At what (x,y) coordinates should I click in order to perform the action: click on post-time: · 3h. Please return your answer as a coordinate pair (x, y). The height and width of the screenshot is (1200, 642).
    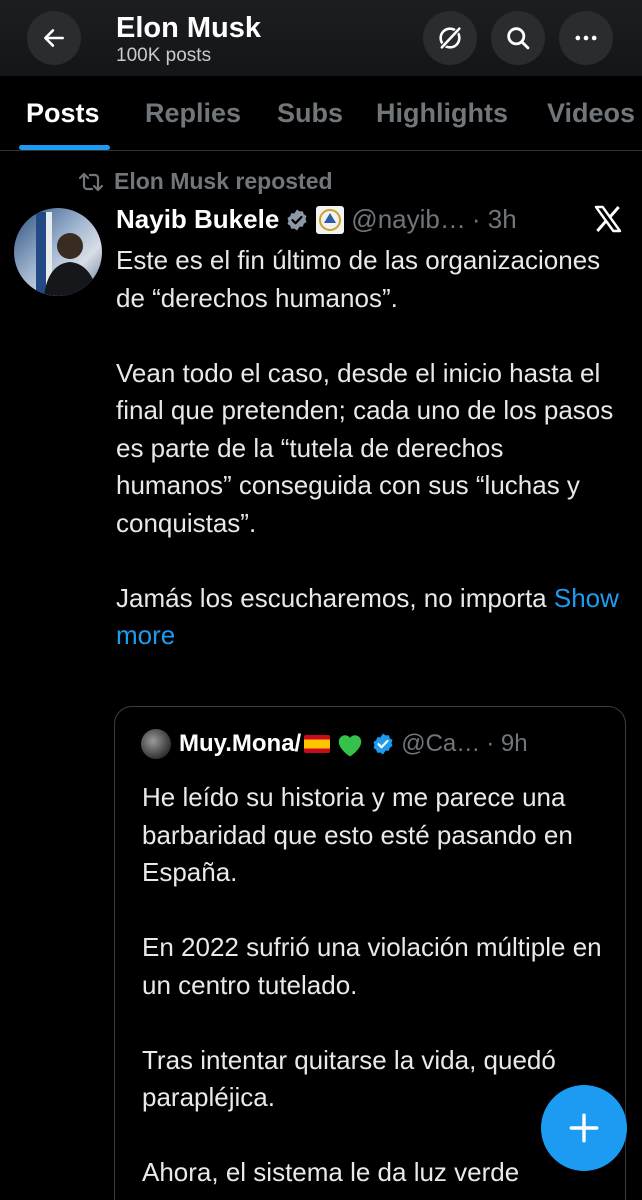
    Looking at the image, I should click on (494, 219).